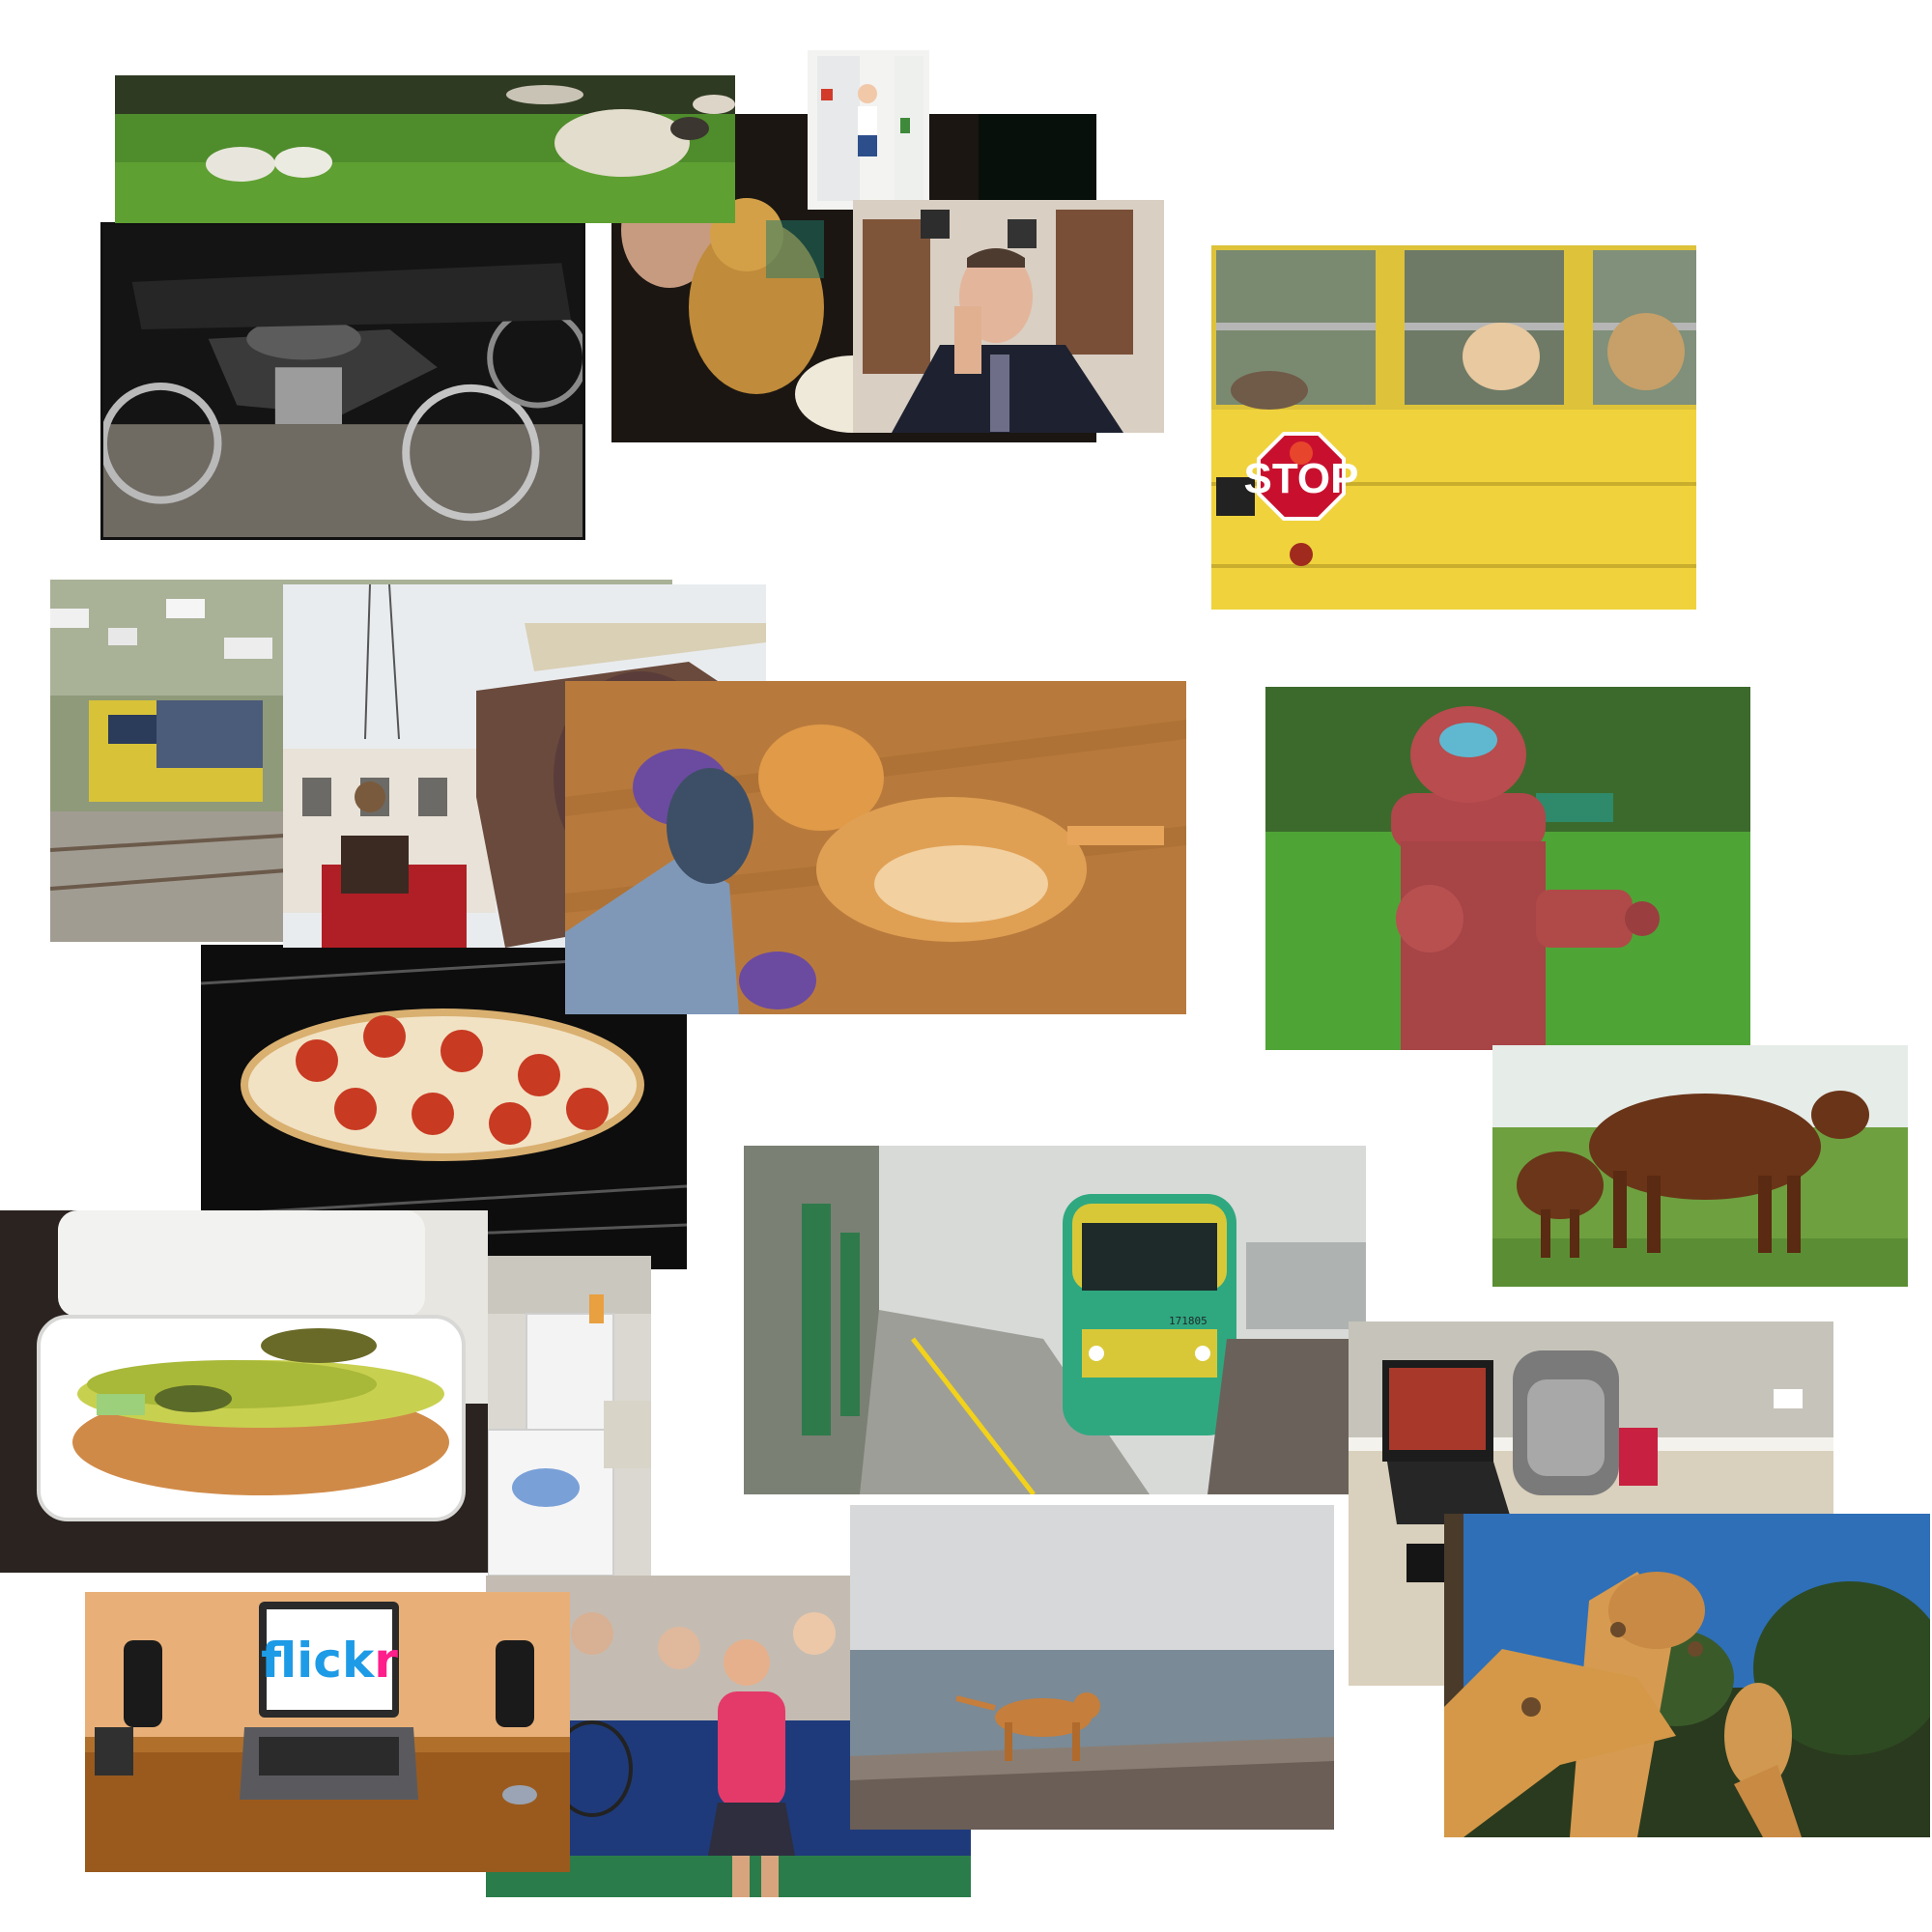 The width and height of the screenshot is (1932, 1932). What do you see at coordinates (1300, 478) in the screenshot?
I see `stop-sign-text: STOP` at bounding box center [1300, 478].